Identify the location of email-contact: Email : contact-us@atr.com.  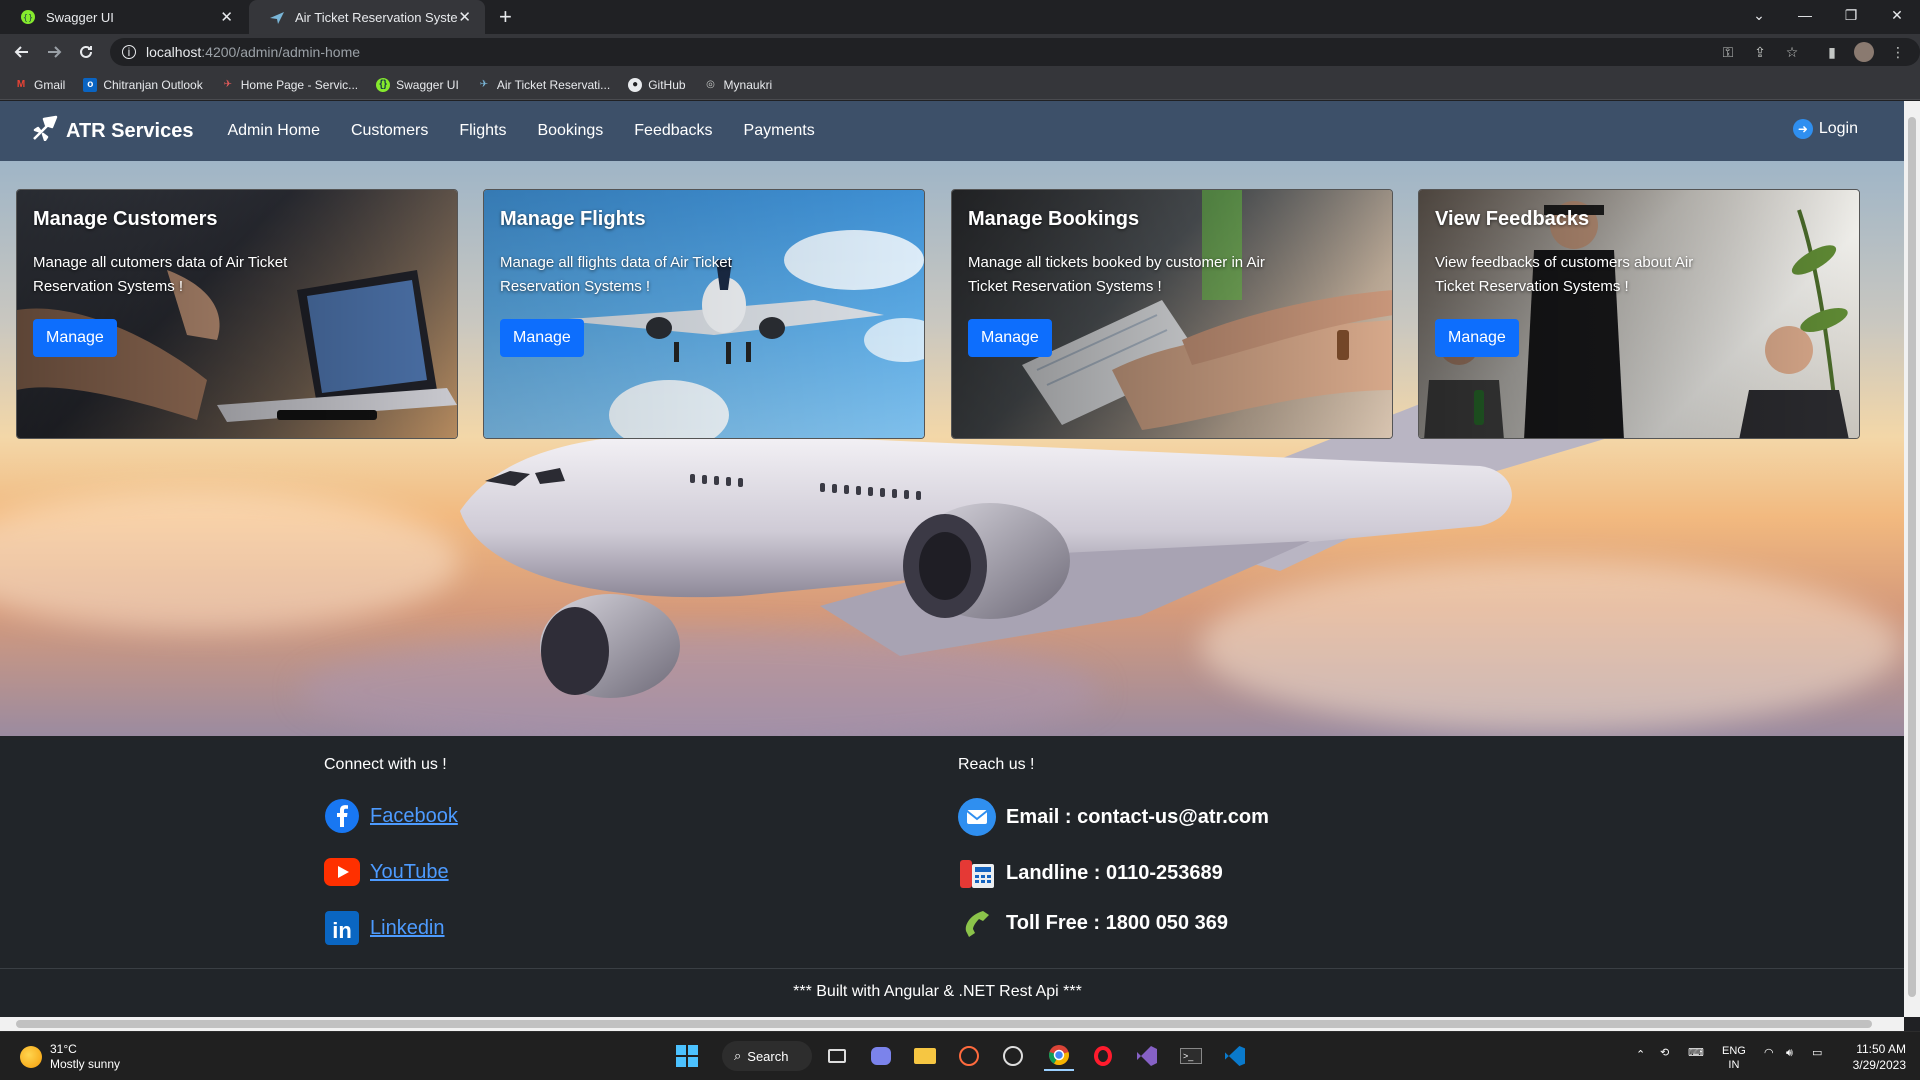
(1113, 817).